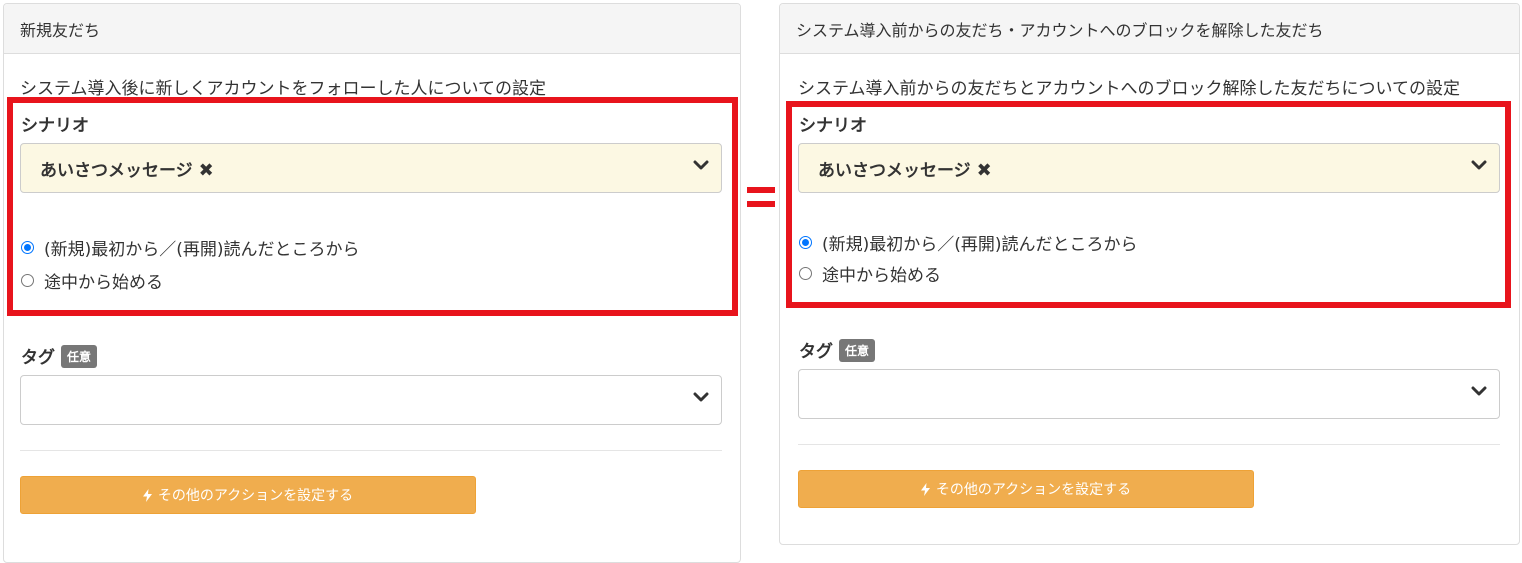  I want to click on panel-title: システム導入前からの友だち・アカウントへのブロックを解除した友だち, so click(1149, 29).